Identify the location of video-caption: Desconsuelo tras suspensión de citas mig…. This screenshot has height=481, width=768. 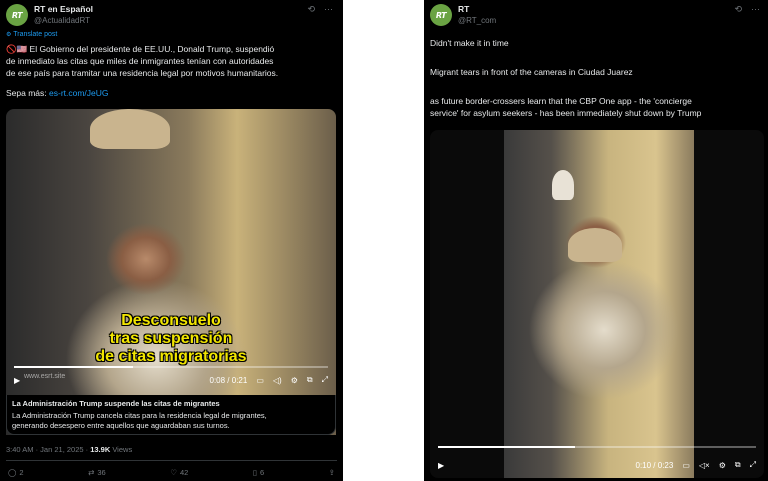
(171, 339).